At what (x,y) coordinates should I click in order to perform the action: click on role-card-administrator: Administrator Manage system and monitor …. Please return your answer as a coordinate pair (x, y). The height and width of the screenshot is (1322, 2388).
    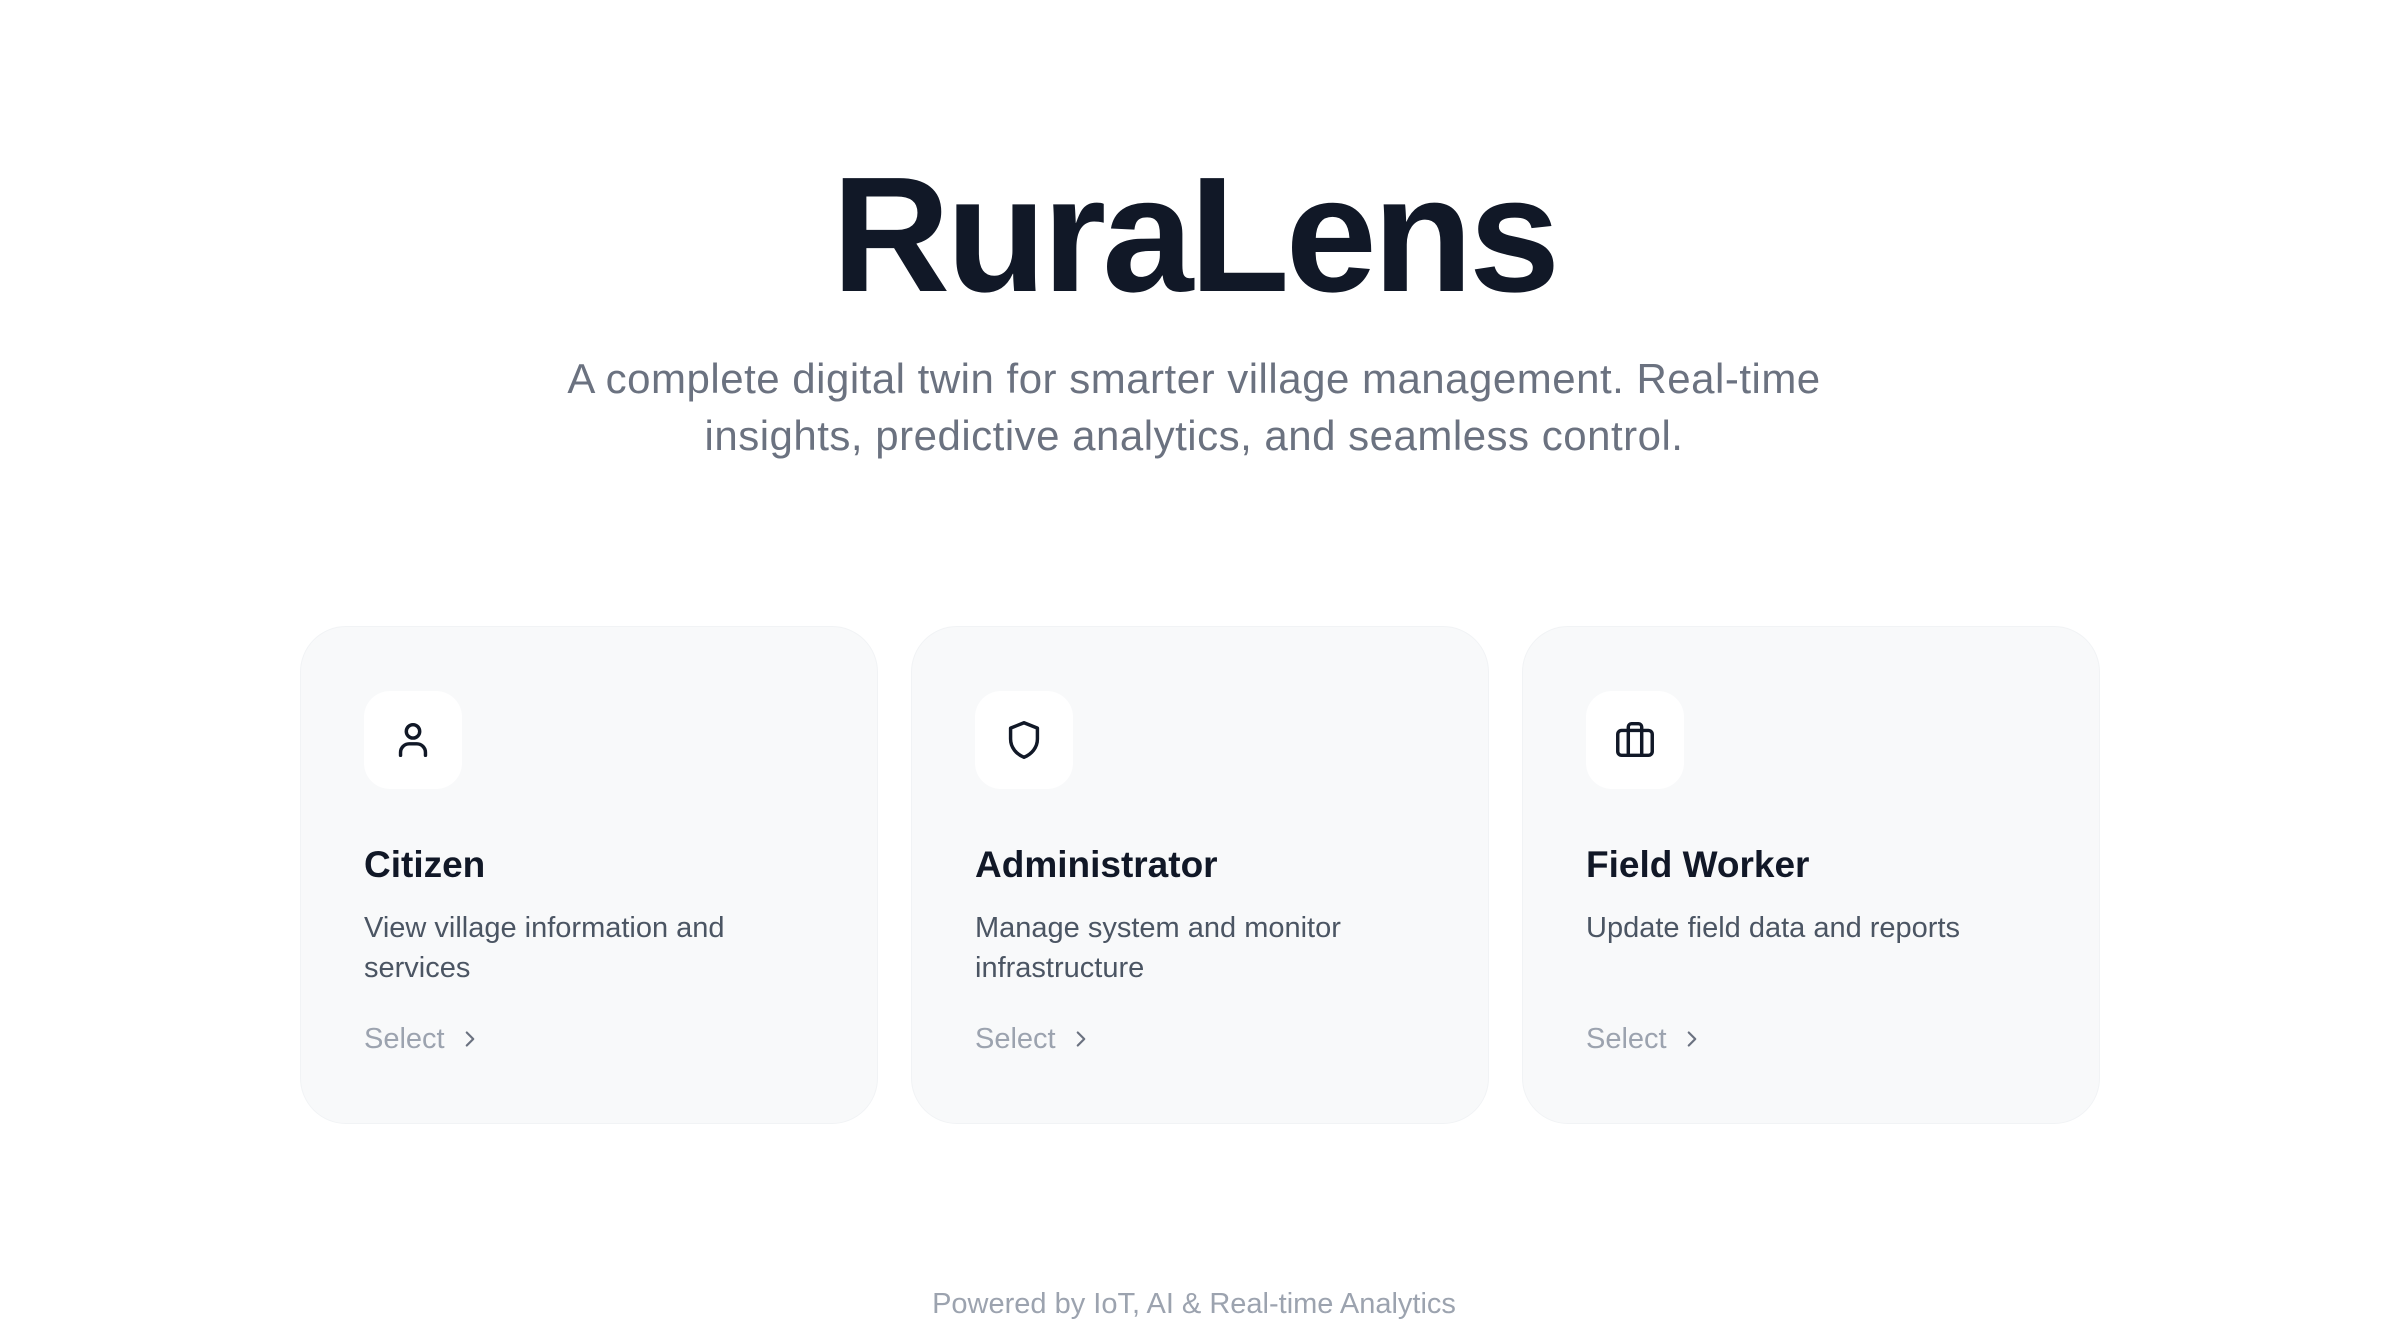
    Looking at the image, I should click on (1200, 875).